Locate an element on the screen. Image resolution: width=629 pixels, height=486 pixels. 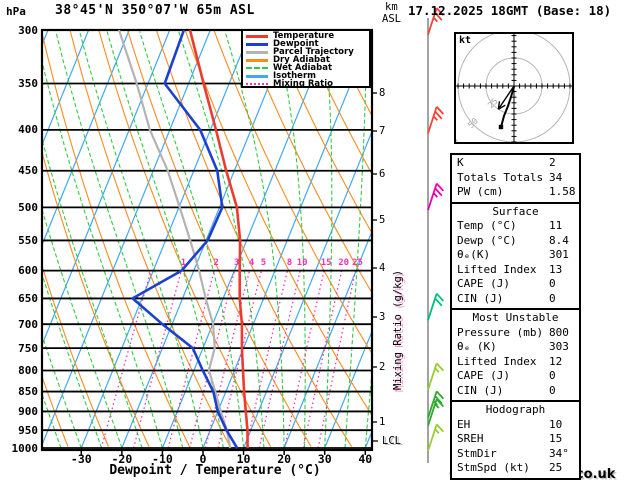
panel-row-value: 11 is located at coordinates (556, 225).